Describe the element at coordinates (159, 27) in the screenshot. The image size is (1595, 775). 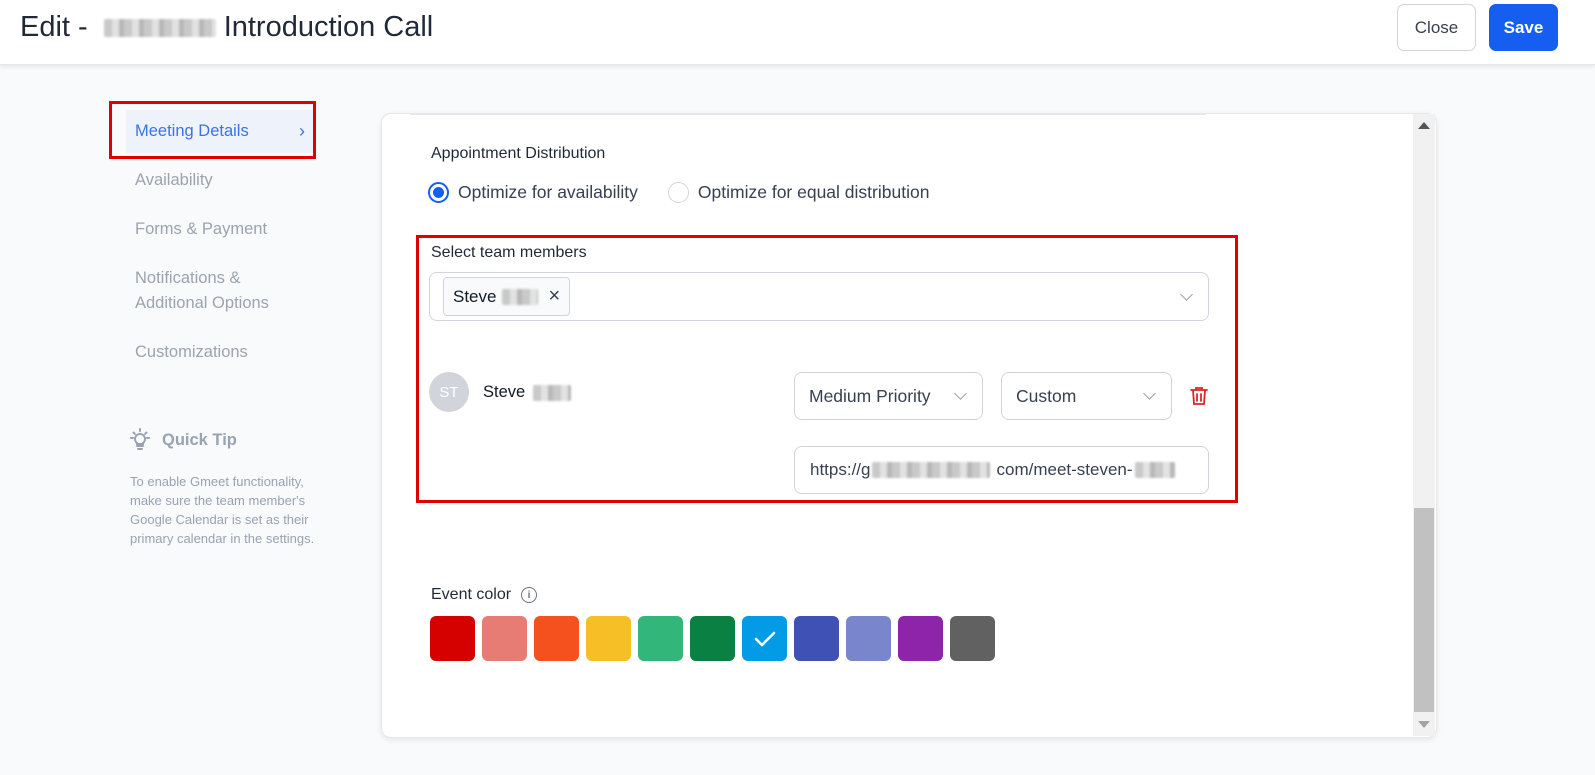
I see `redacted-name` at that location.